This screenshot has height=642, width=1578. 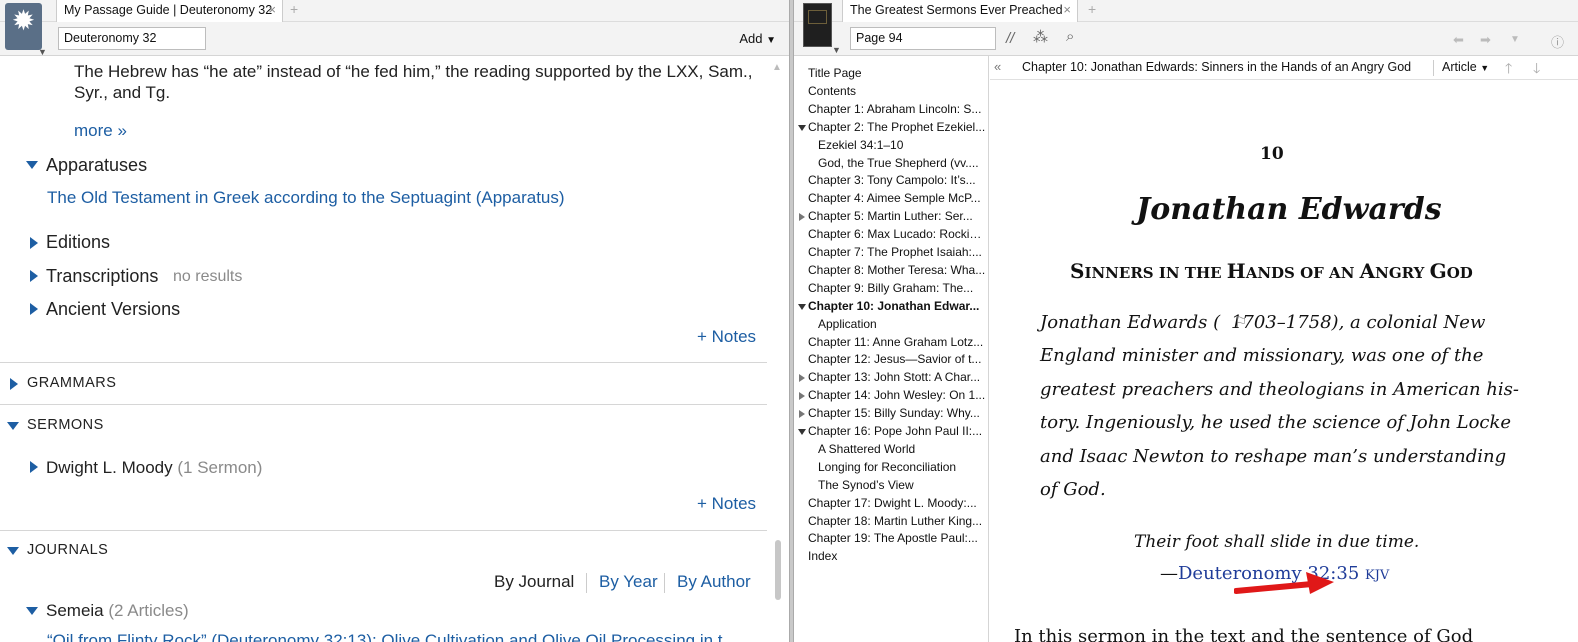 What do you see at coordinates (132, 38) in the screenshot?
I see `reference-input: Deuteronomy 32` at bounding box center [132, 38].